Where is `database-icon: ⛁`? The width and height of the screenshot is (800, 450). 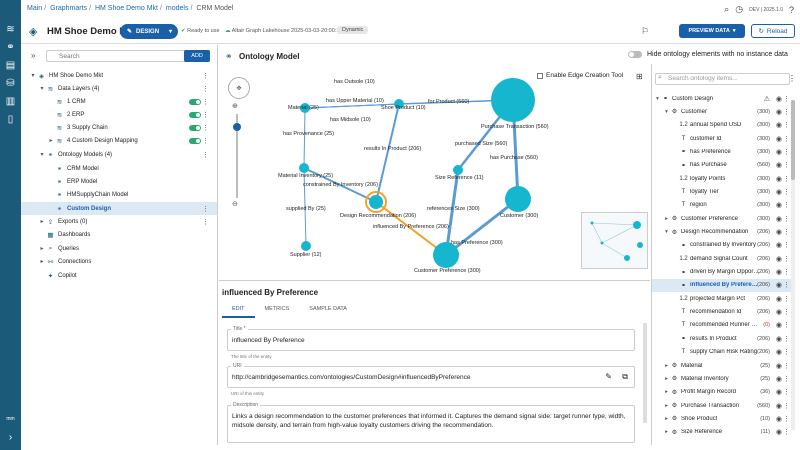 database-icon: ⛁ is located at coordinates (10, 83).